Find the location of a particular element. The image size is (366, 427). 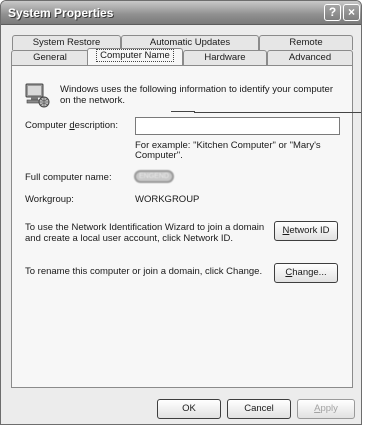

tab-label: General is located at coordinates (50, 57).